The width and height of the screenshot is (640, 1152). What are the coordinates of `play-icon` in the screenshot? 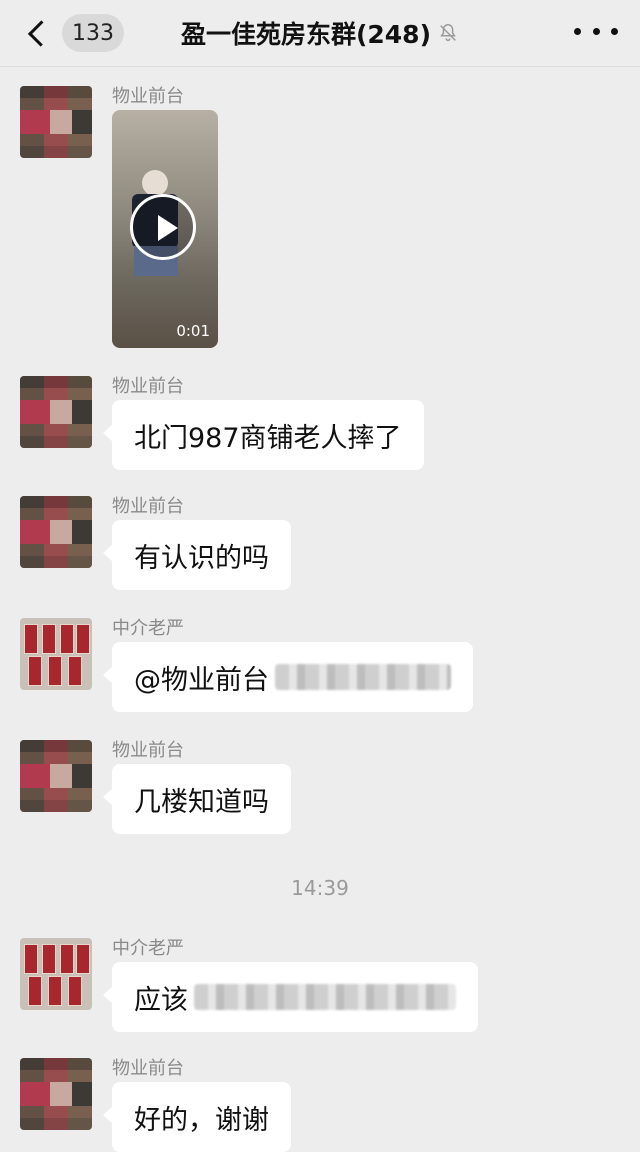 It's located at (163, 227).